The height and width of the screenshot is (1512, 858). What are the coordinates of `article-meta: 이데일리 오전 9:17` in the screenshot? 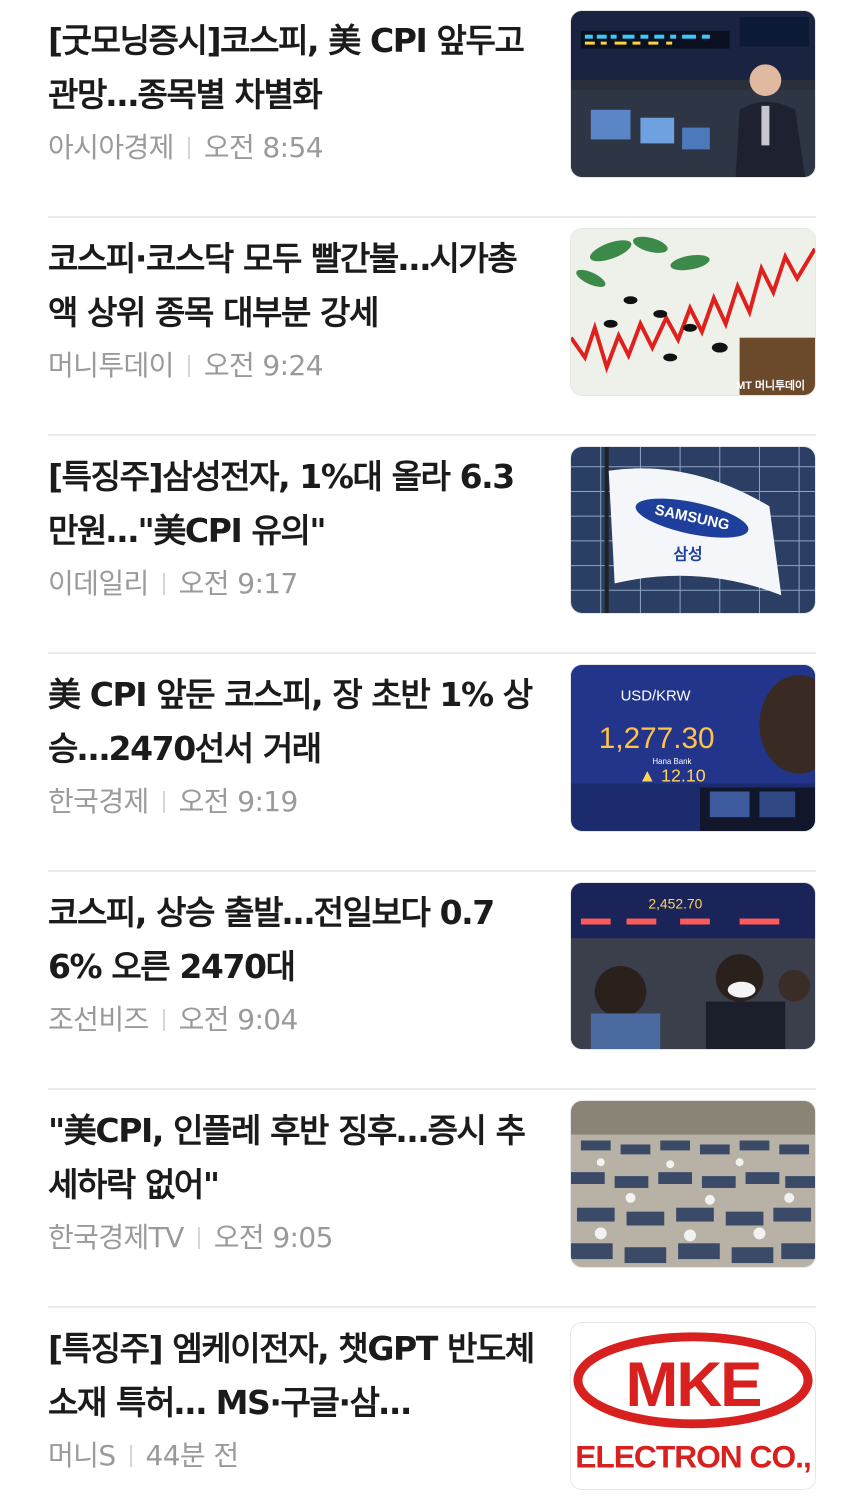 It's located at (173, 584).